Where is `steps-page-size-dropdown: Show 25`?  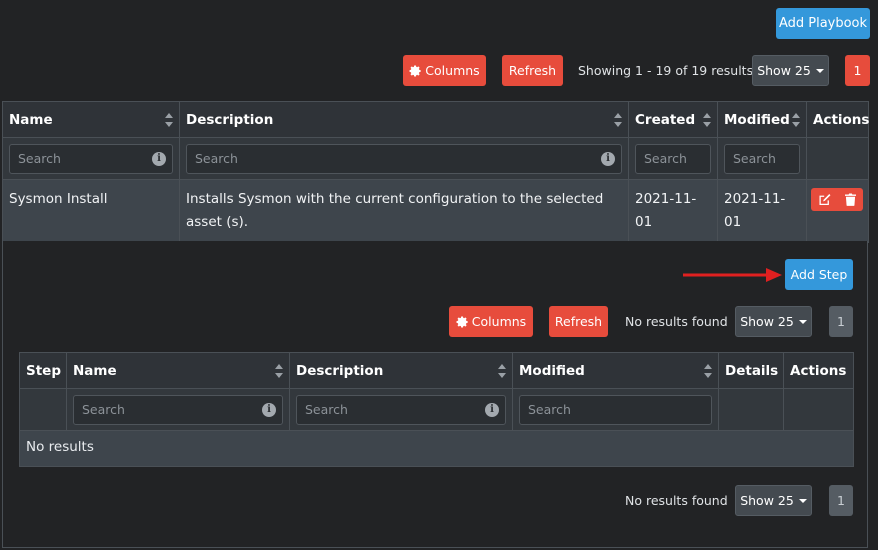
steps-page-size-dropdown: Show 25 is located at coordinates (773, 321).